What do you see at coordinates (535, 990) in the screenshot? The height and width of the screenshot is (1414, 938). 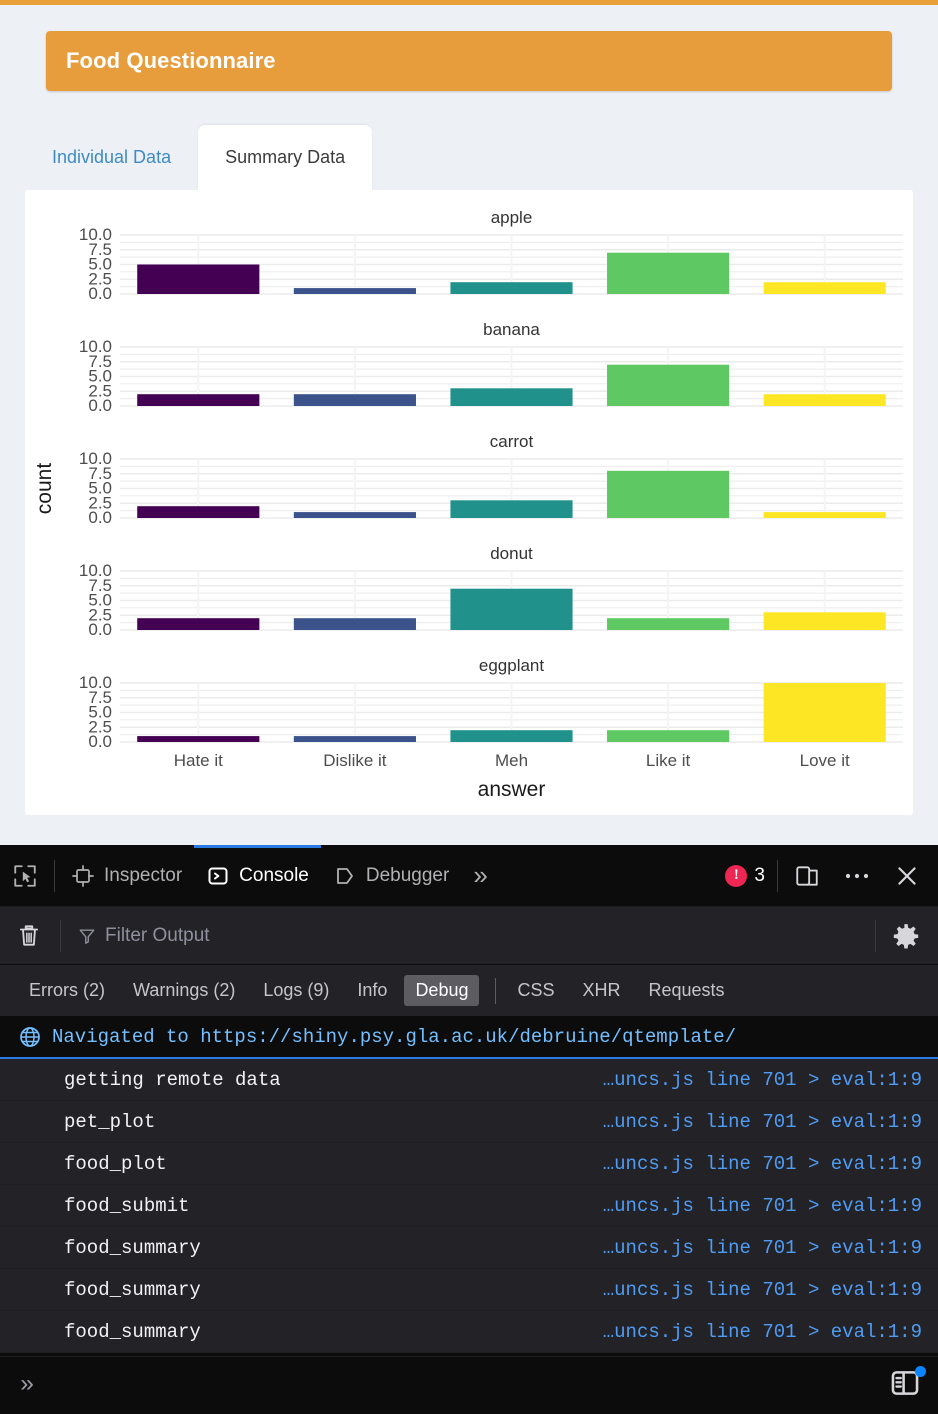 I see `filter-chip-css: CSS` at bounding box center [535, 990].